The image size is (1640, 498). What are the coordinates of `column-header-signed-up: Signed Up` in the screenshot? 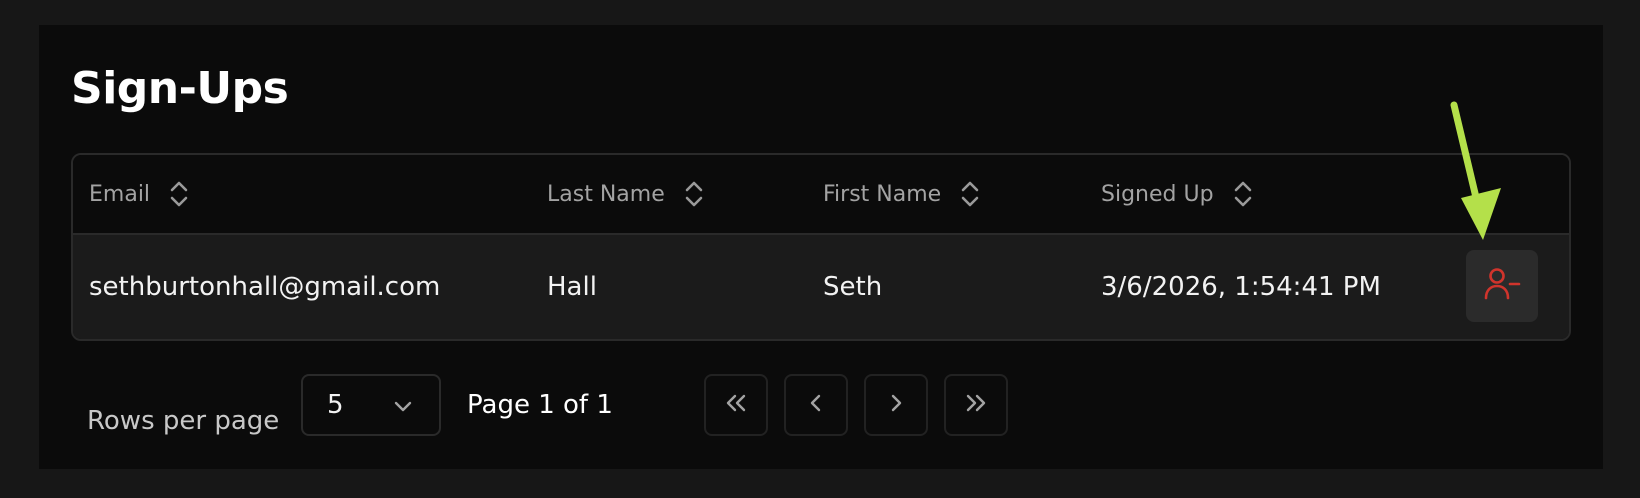 It's located at (1177, 194).